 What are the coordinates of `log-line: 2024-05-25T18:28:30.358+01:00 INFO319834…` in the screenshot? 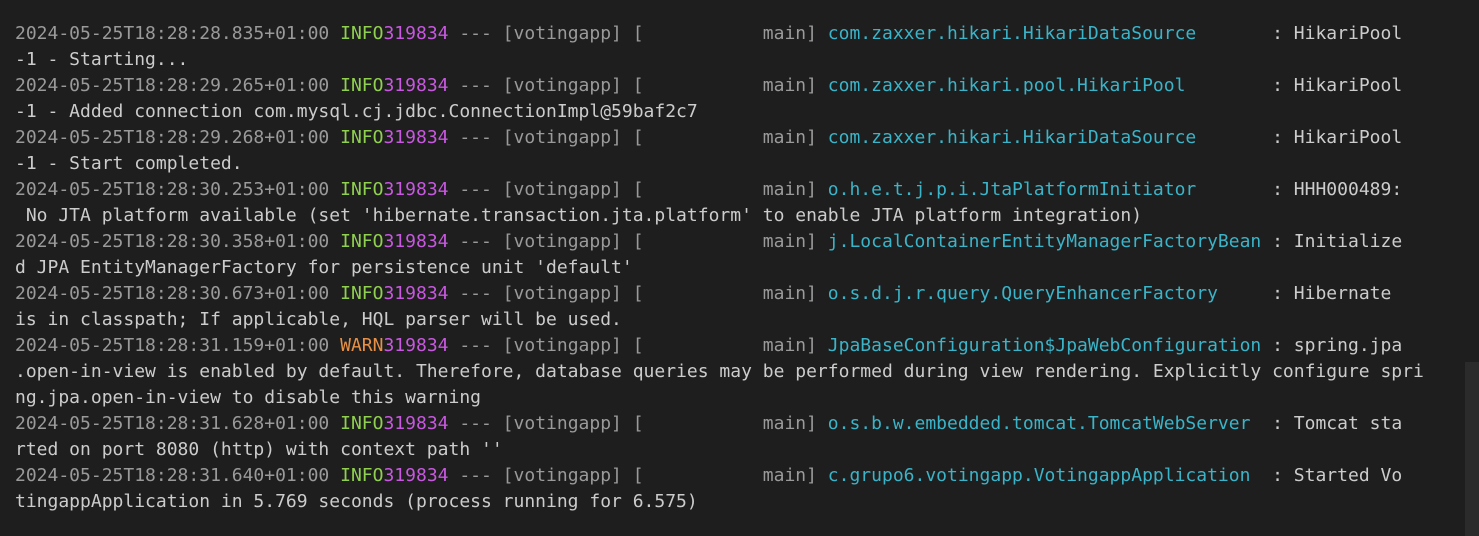 It's located at (731, 242).